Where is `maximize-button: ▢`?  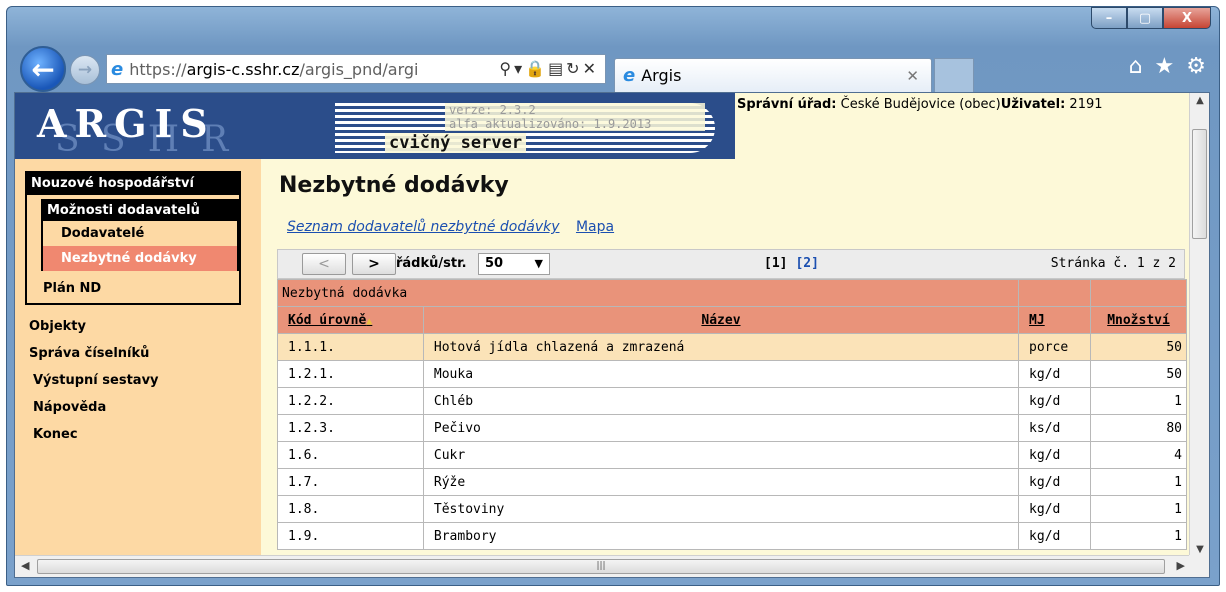 maximize-button: ▢ is located at coordinates (1145, 18).